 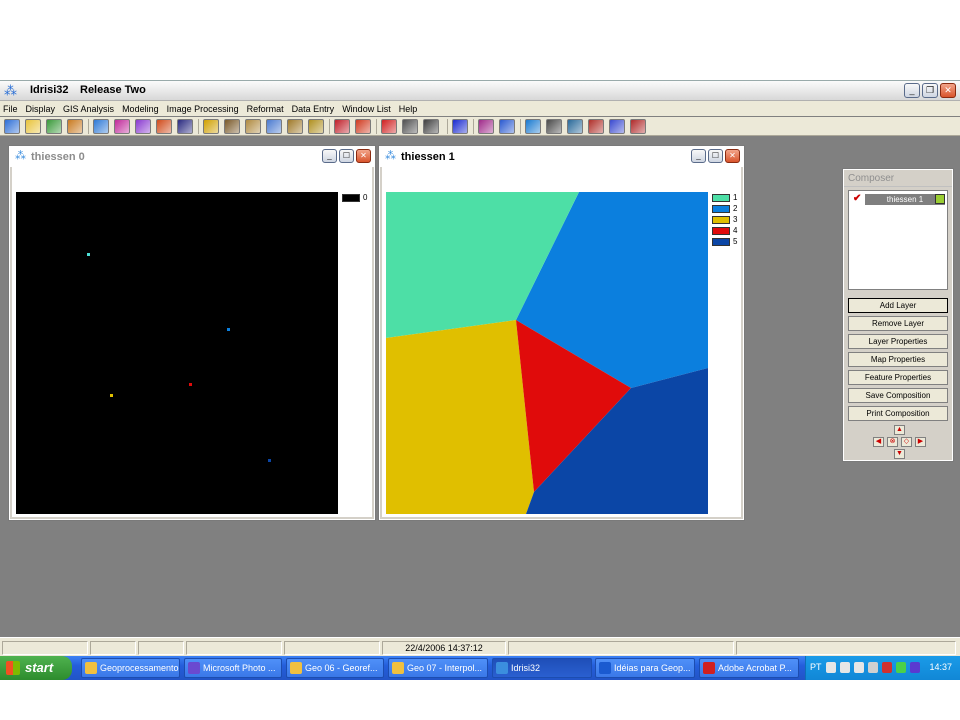 What do you see at coordinates (898, 395) in the screenshot?
I see `save-composition-button: Save Composition` at bounding box center [898, 395].